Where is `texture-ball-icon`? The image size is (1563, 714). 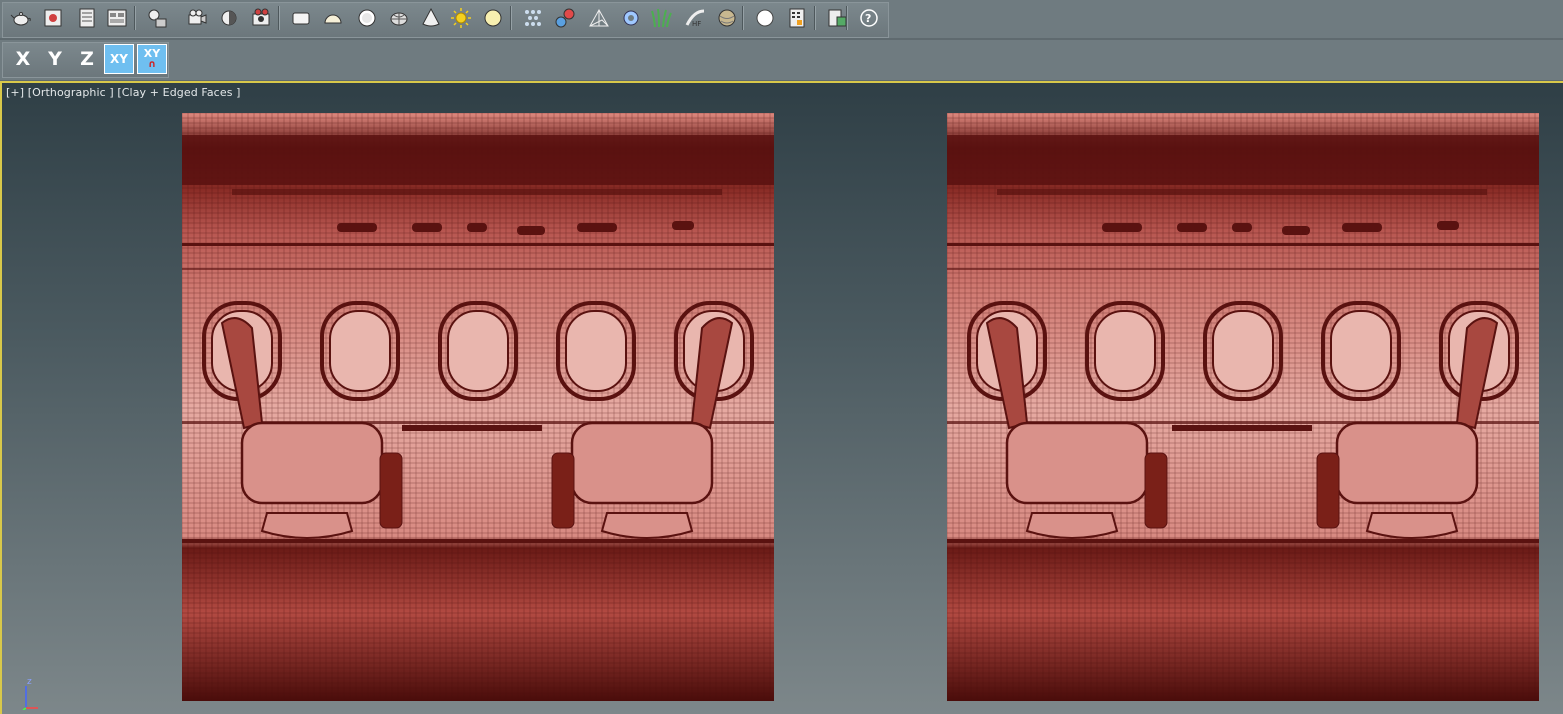
texture-ball-icon is located at coordinates (727, 18).